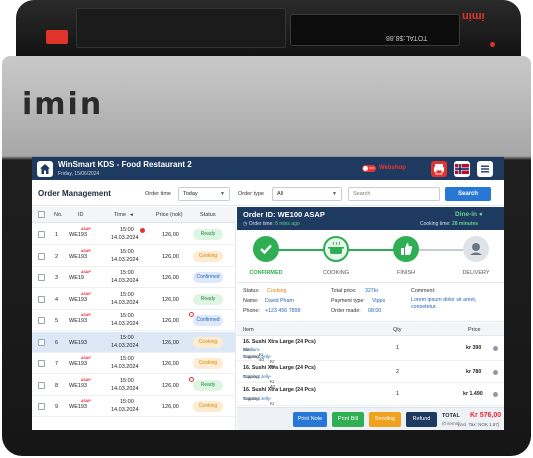  I want to click on items-col-qty: Qty, so click(397, 330).